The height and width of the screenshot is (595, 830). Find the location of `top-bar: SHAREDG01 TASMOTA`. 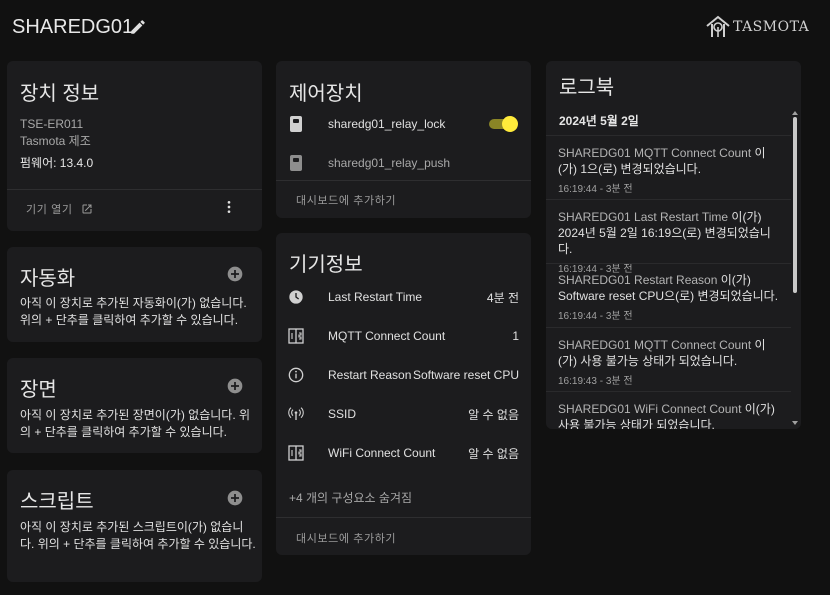

top-bar: SHAREDG01 TASMOTA is located at coordinates (415, 28).